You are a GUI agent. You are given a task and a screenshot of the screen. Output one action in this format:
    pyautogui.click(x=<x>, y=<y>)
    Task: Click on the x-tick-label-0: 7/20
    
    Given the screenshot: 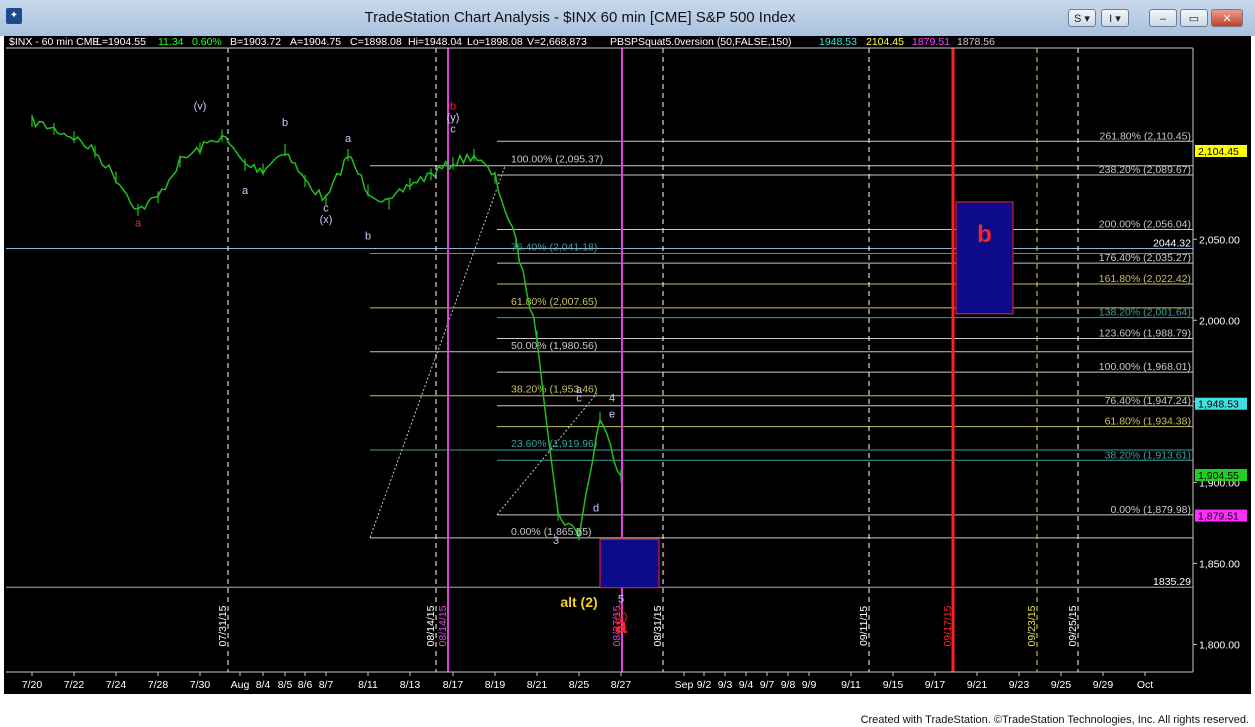 What is the action you would take?
    pyautogui.click(x=32, y=685)
    